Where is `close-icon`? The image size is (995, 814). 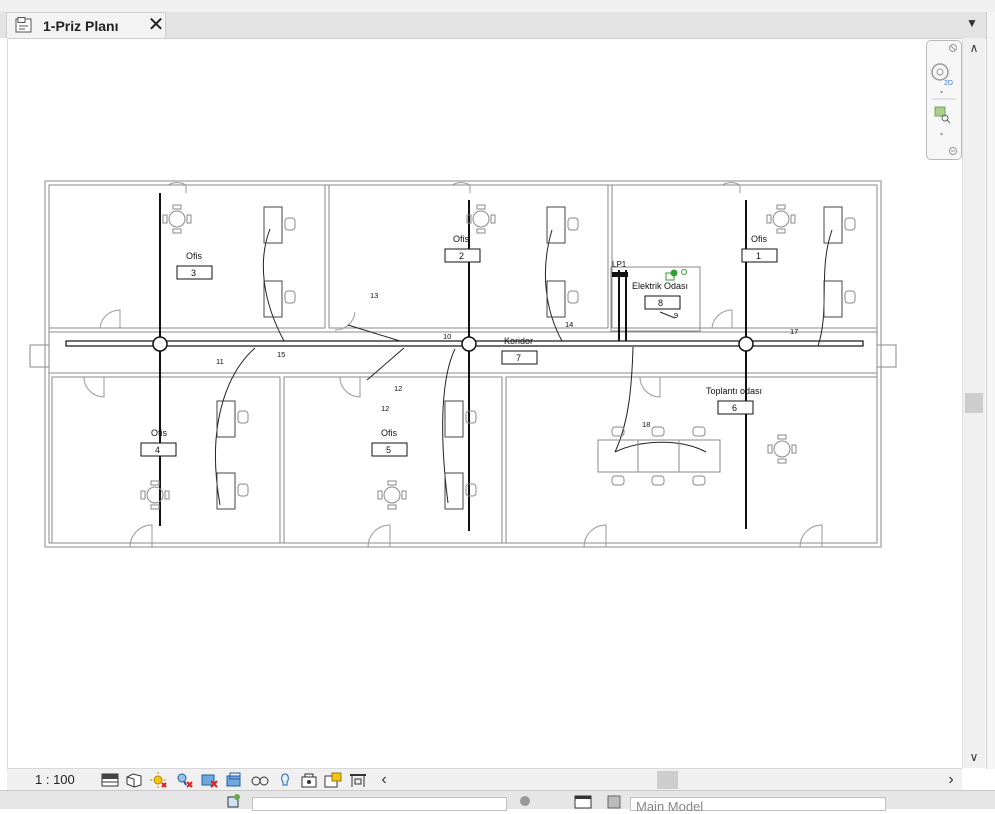
close-icon is located at coordinates (953, 48).